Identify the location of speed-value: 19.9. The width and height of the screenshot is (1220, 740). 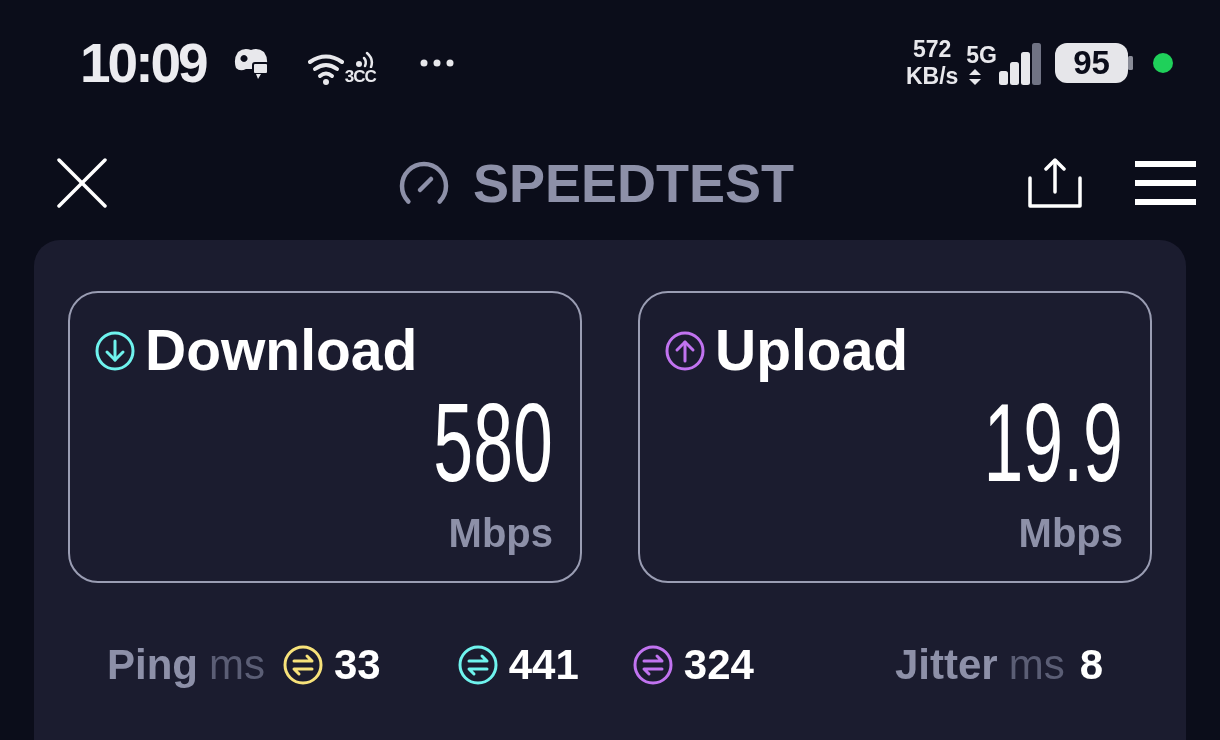
(1053, 443).